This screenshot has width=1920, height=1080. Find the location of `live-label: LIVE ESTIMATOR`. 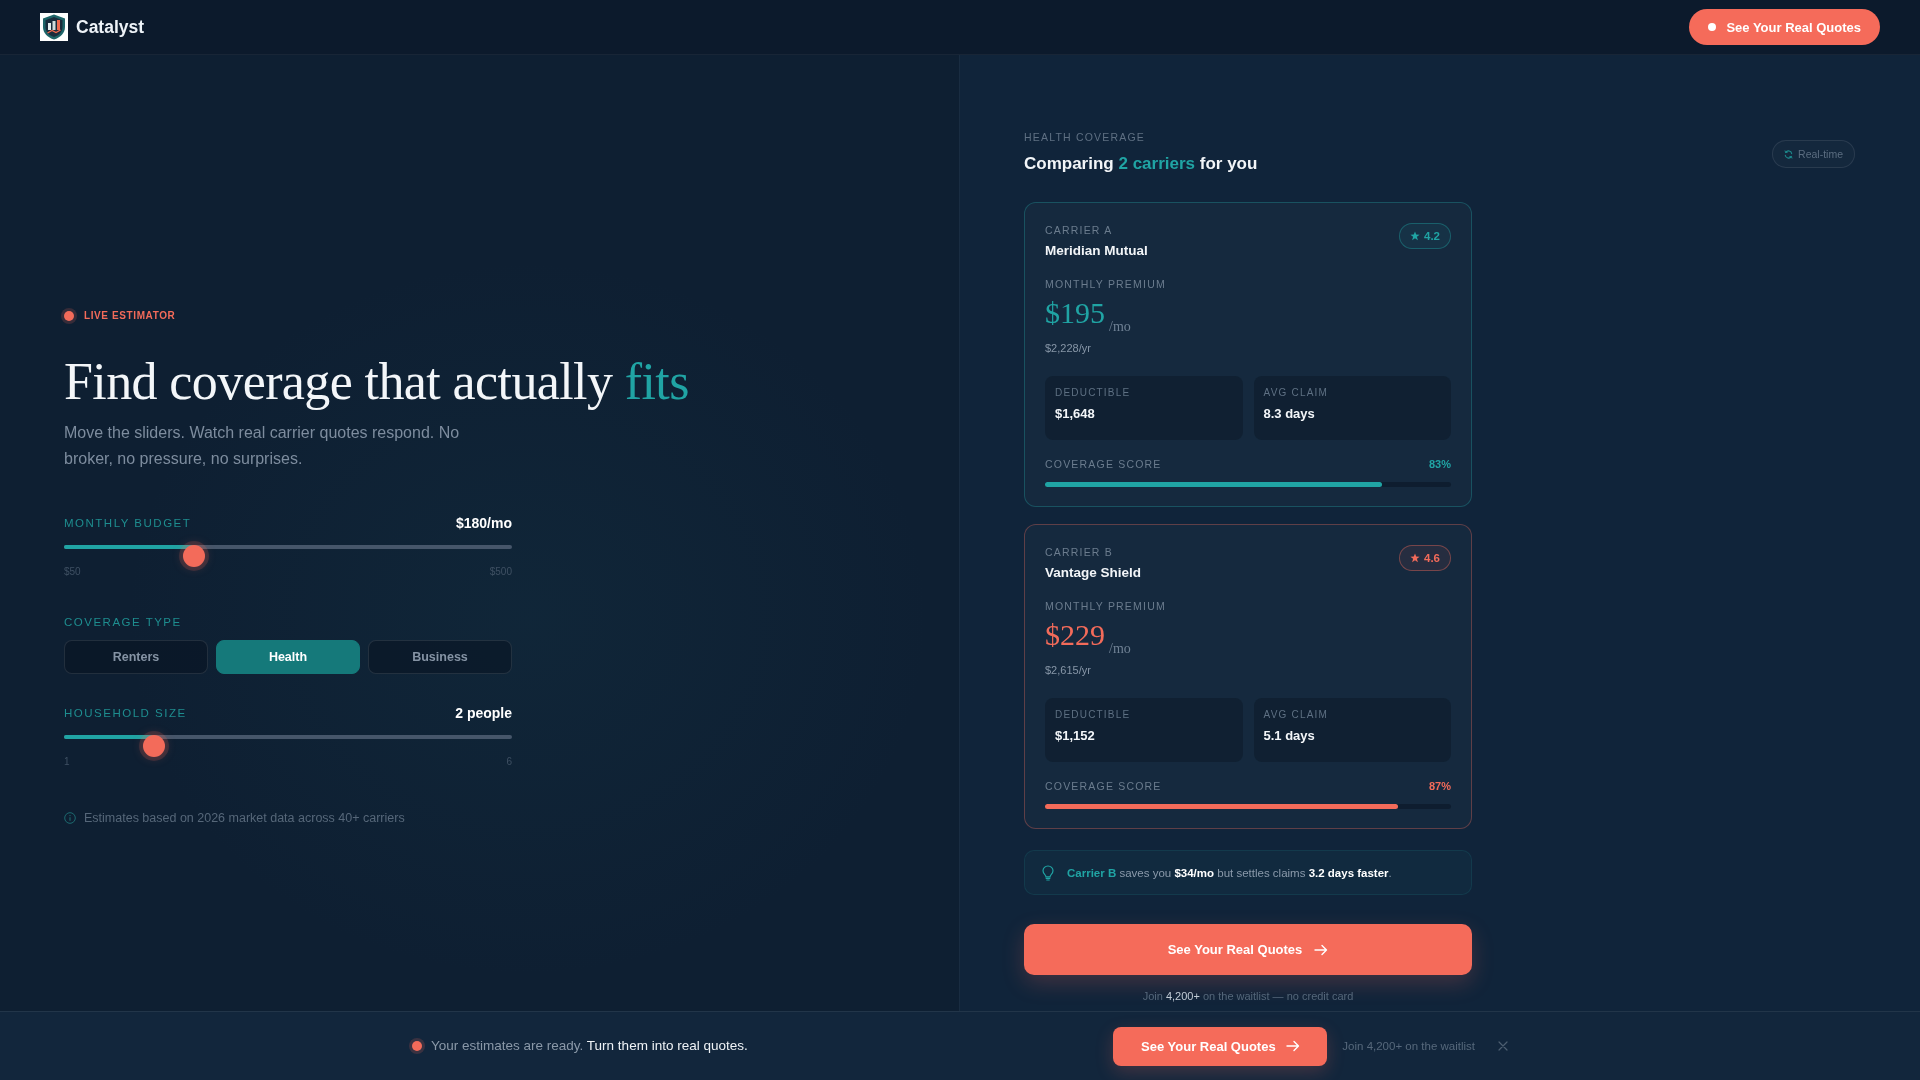

live-label: LIVE ESTIMATOR is located at coordinates (130, 316).